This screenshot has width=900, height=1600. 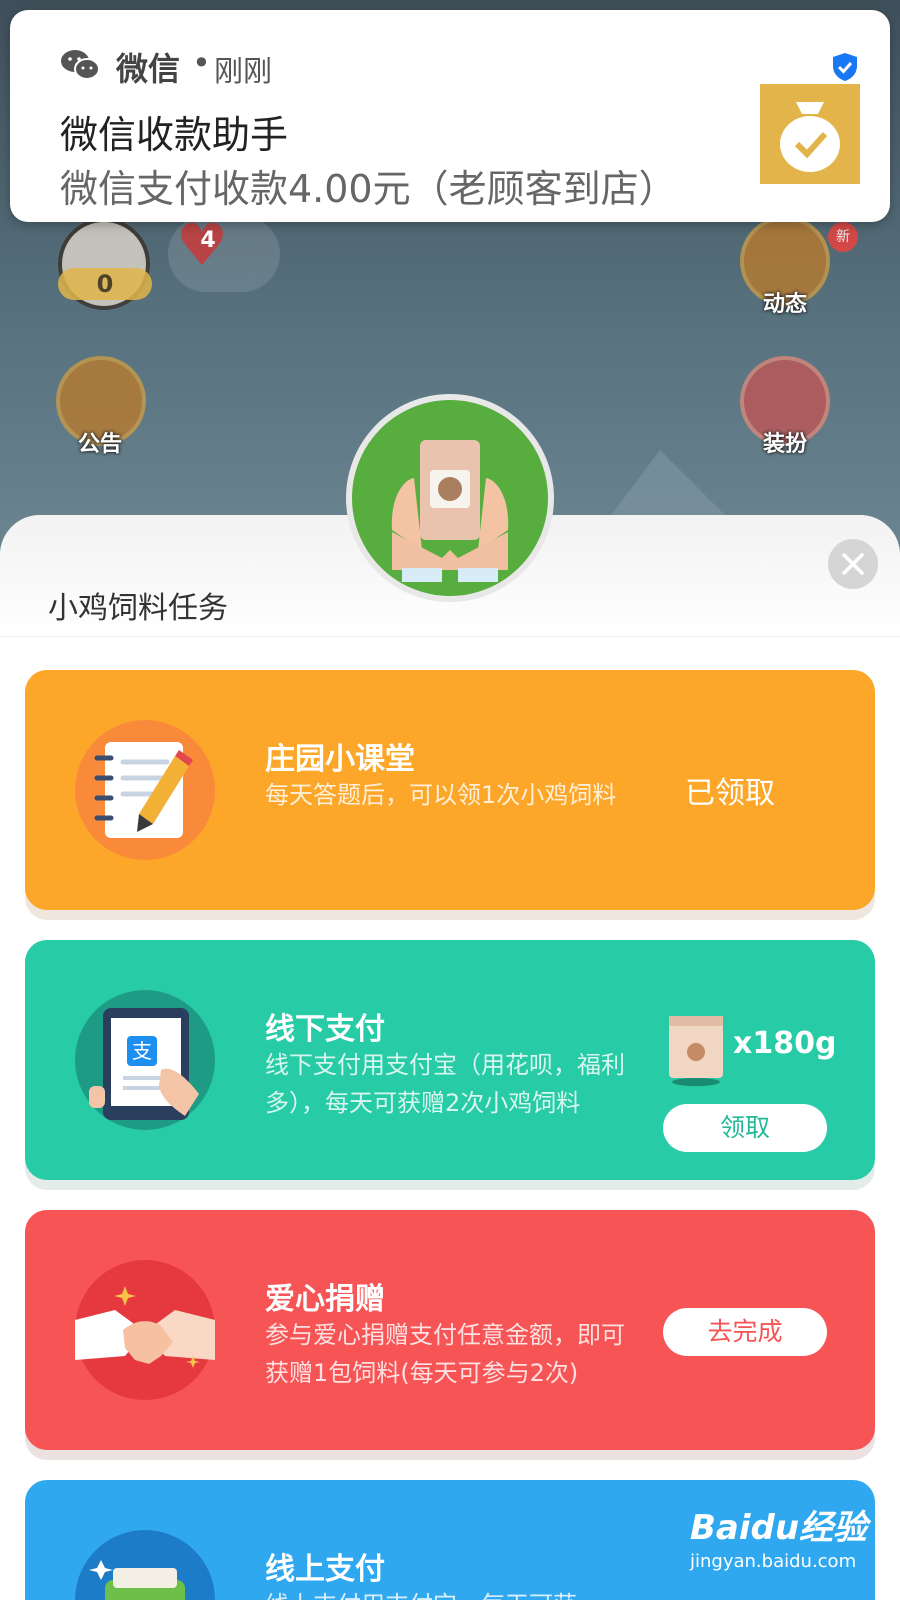 I want to click on feed-bag-medallion, so click(x=450, y=498).